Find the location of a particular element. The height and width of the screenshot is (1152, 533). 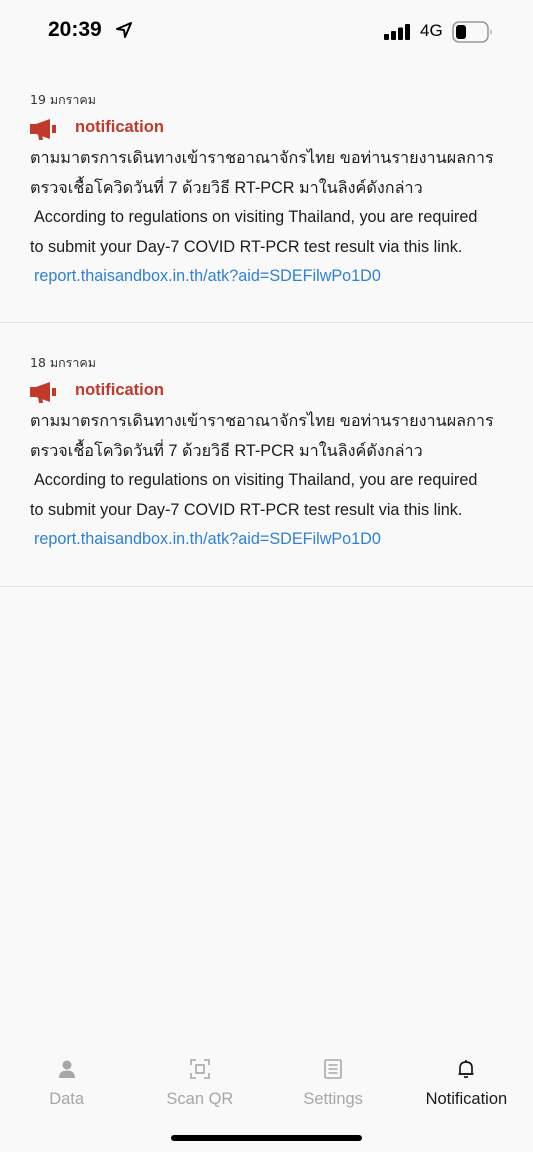

signal-bars-icon is located at coordinates (397, 32).